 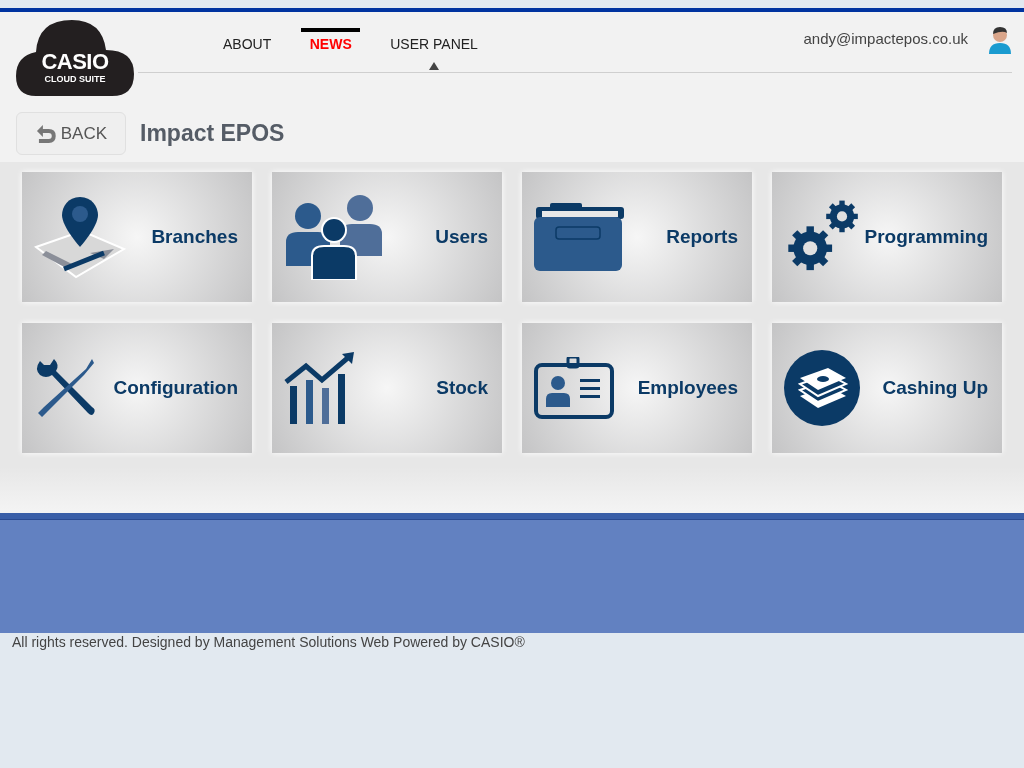 What do you see at coordinates (247, 44) in the screenshot?
I see `nav-link: ABOUT` at bounding box center [247, 44].